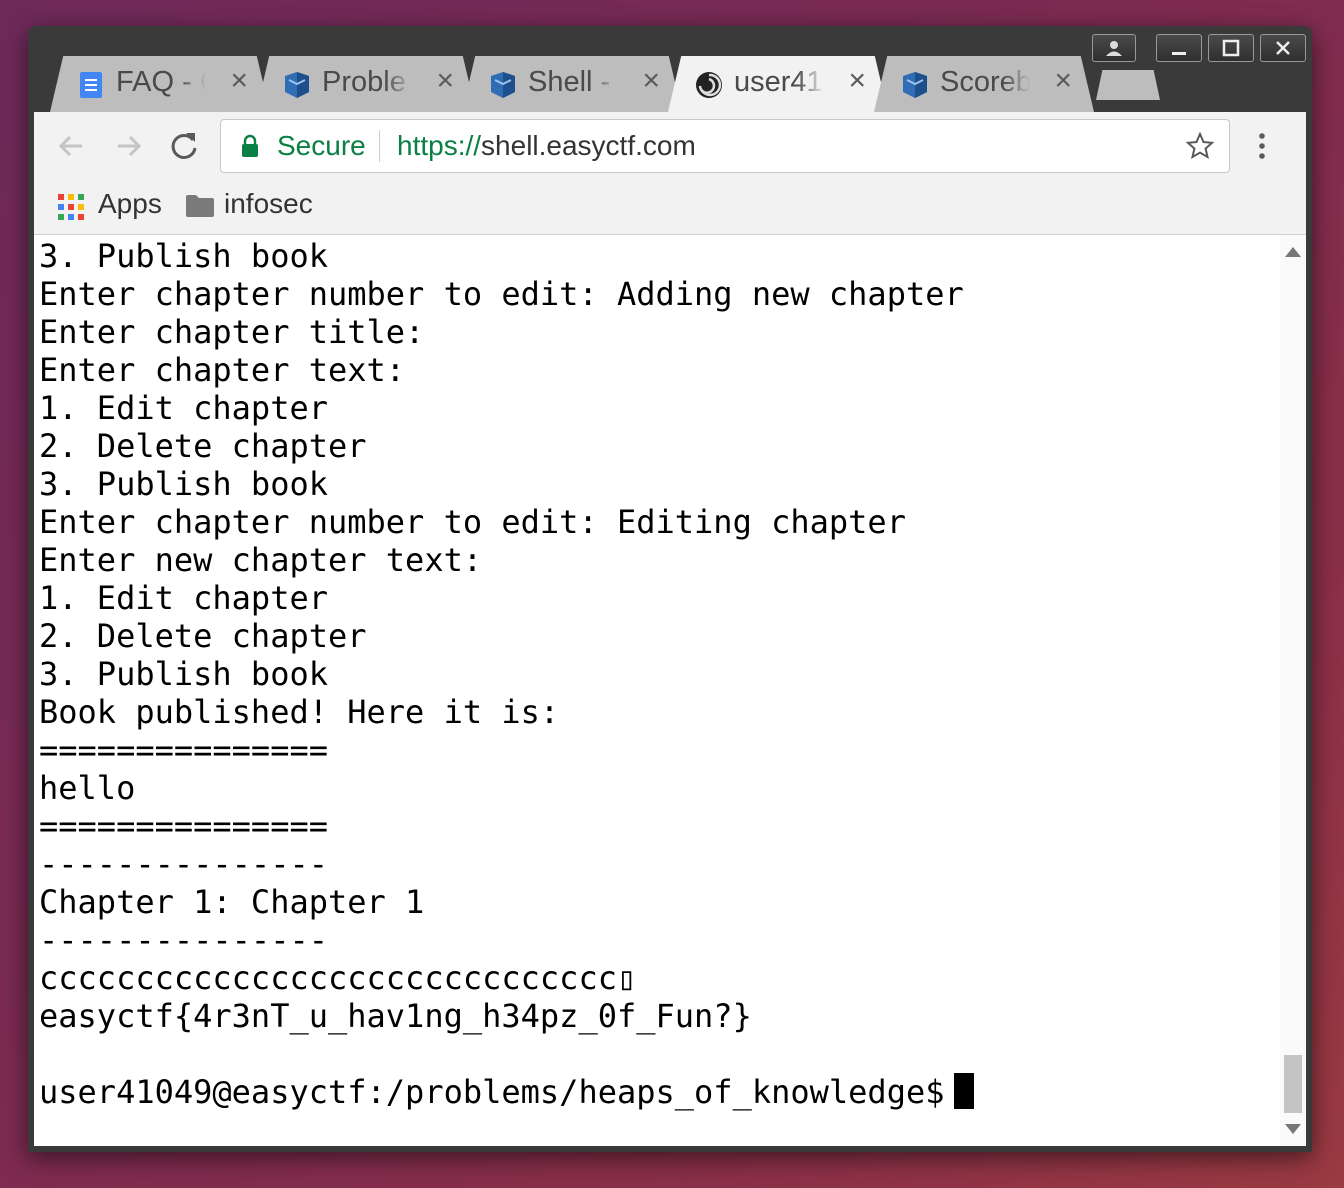  I want to click on scrollbar-thumb, so click(1293, 1084).